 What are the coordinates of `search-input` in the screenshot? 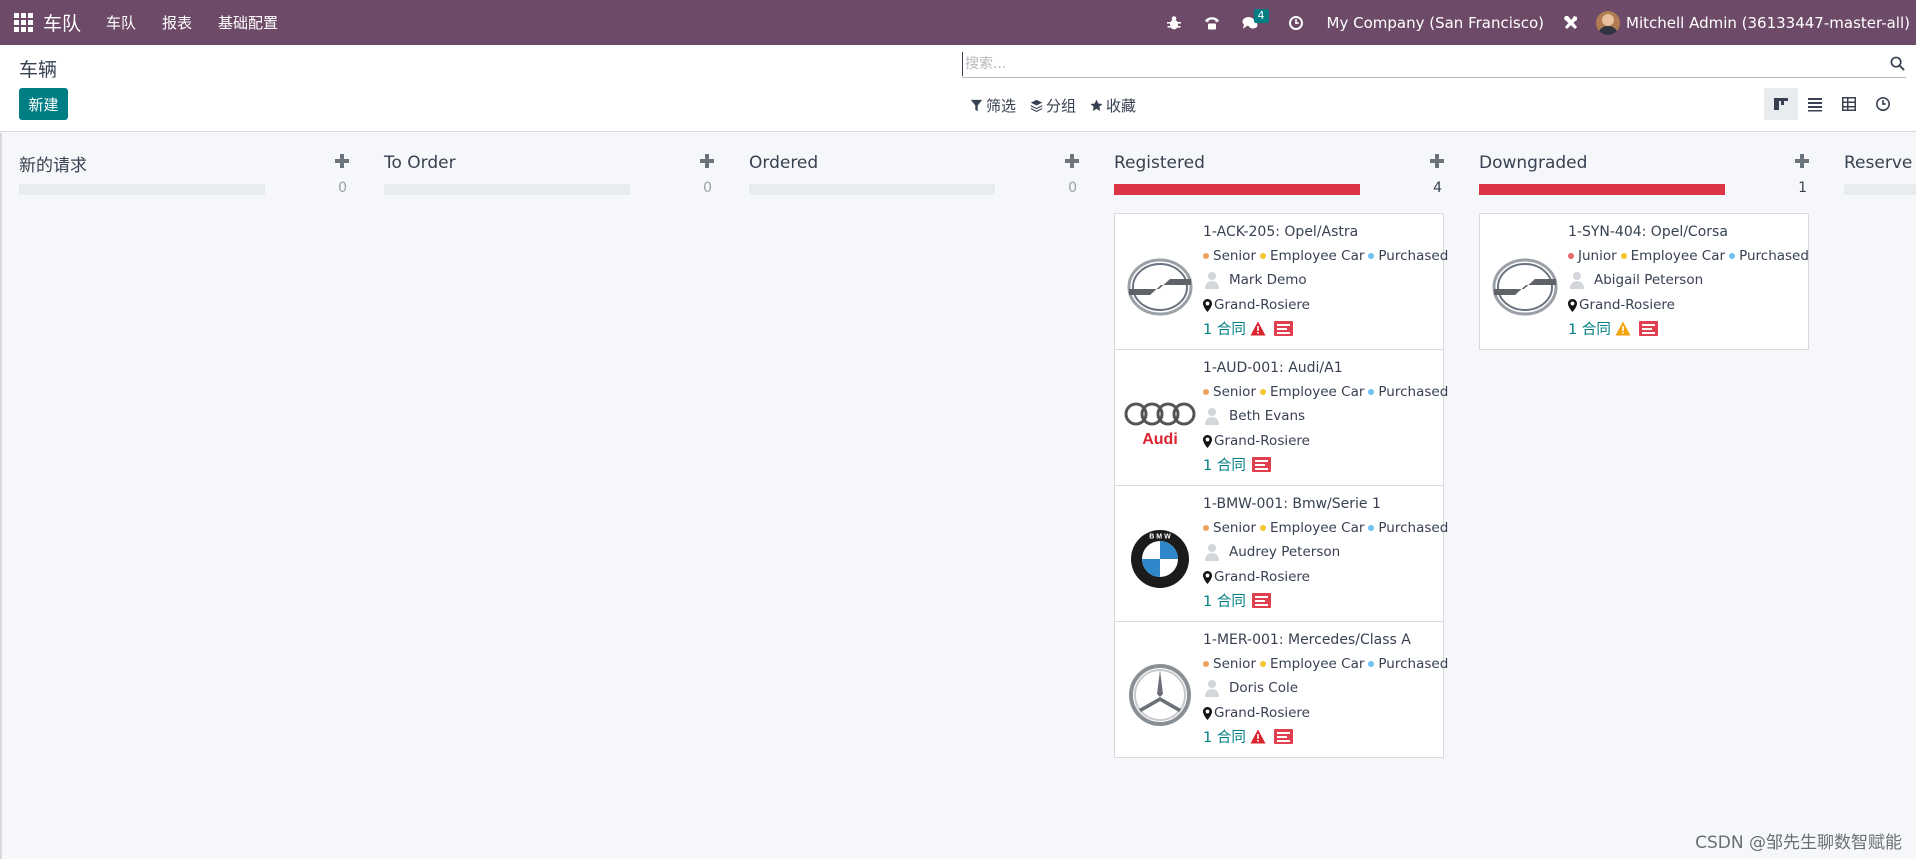 It's located at (1425, 63).